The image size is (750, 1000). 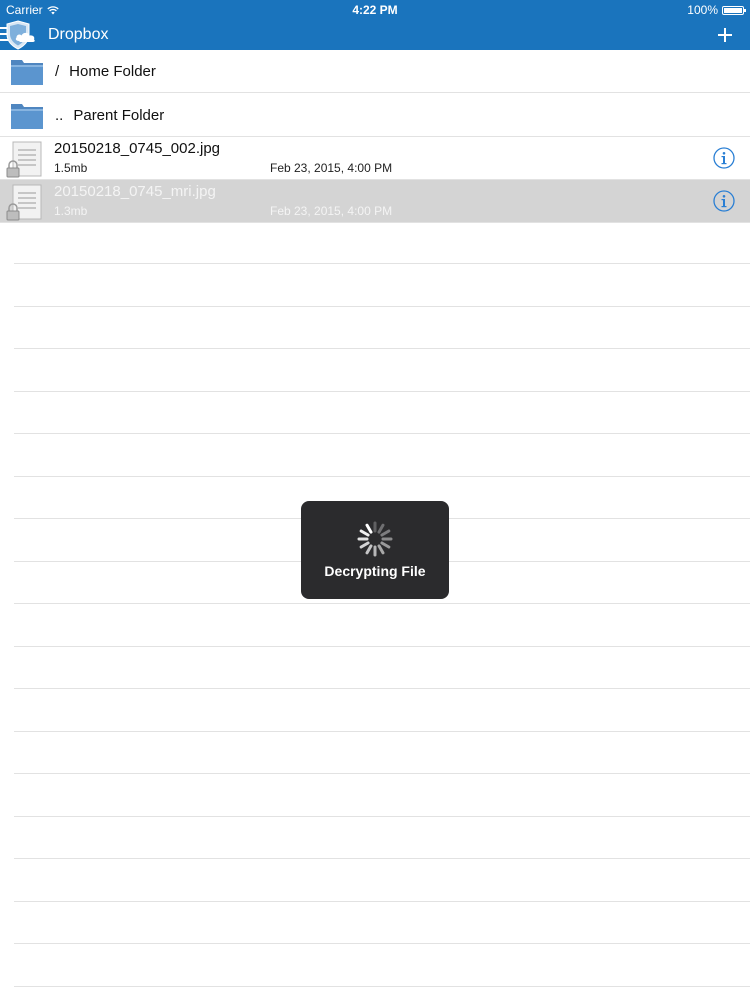 What do you see at coordinates (112, 71) in the screenshot?
I see `folder-name: Home Folder` at bounding box center [112, 71].